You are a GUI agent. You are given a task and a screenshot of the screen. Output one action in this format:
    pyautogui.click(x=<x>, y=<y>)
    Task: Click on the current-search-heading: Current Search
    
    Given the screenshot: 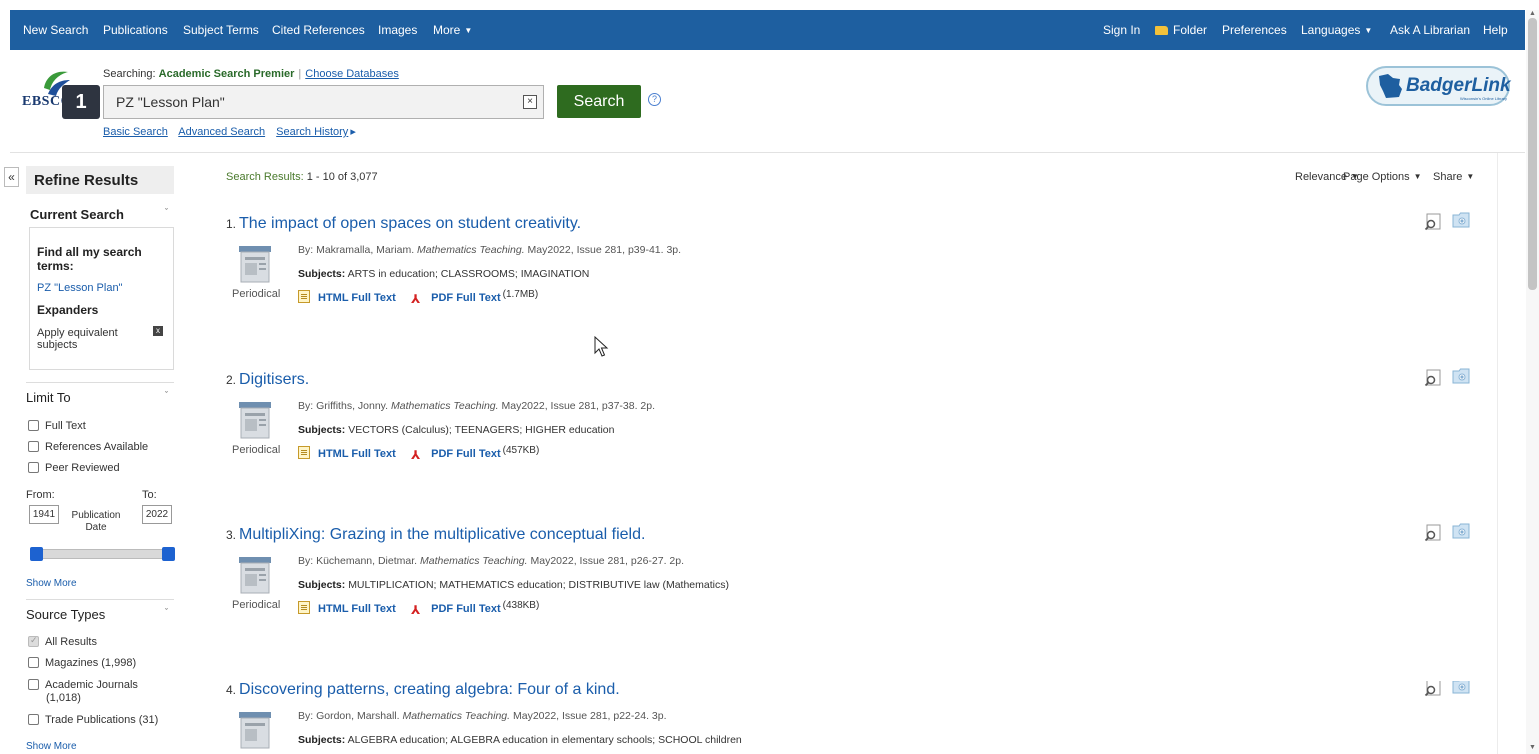 What is the action you would take?
    pyautogui.click(x=77, y=214)
    